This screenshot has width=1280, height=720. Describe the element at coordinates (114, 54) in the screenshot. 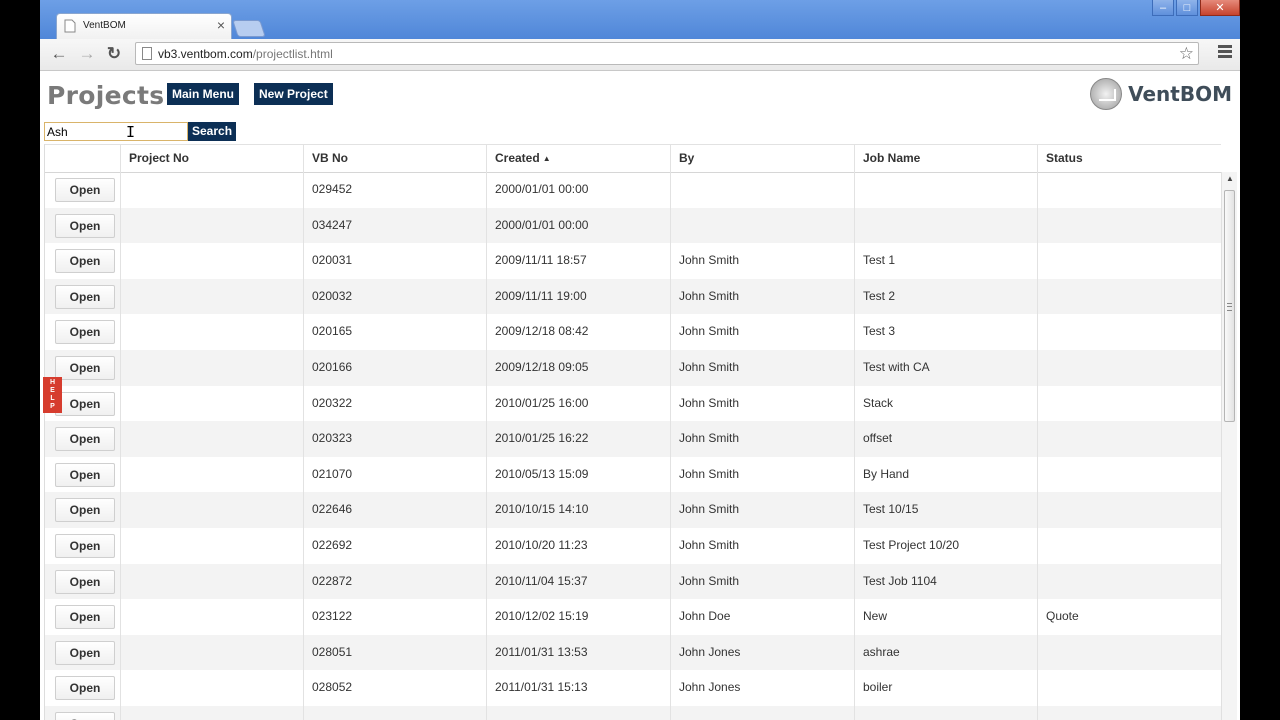

I see `reload-icon: ↻` at that location.